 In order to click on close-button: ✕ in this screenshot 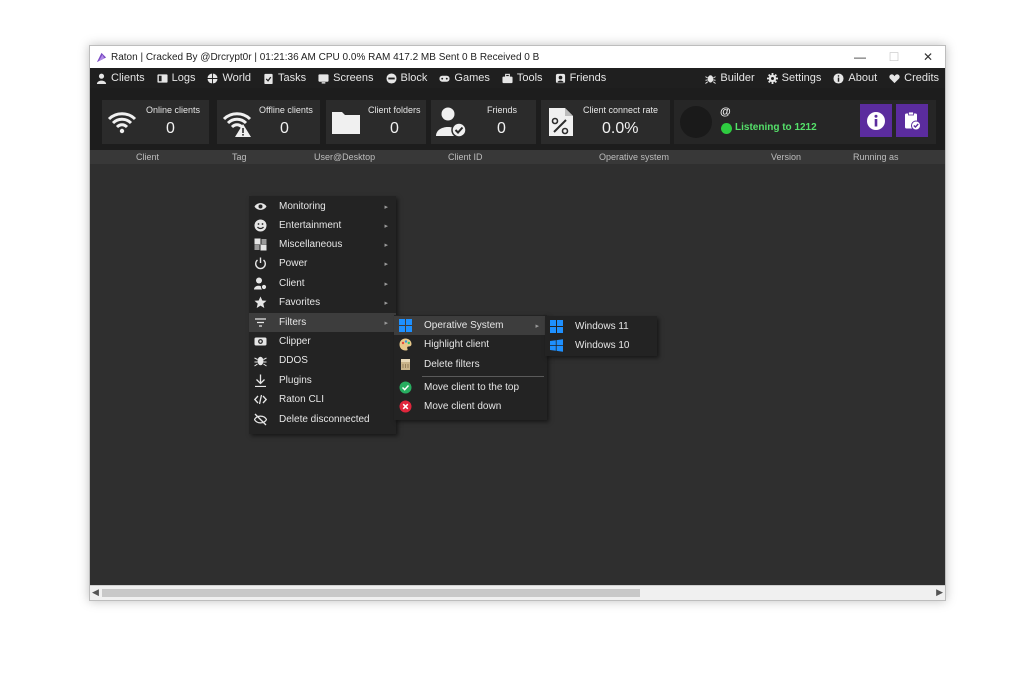, I will do `click(928, 57)`.